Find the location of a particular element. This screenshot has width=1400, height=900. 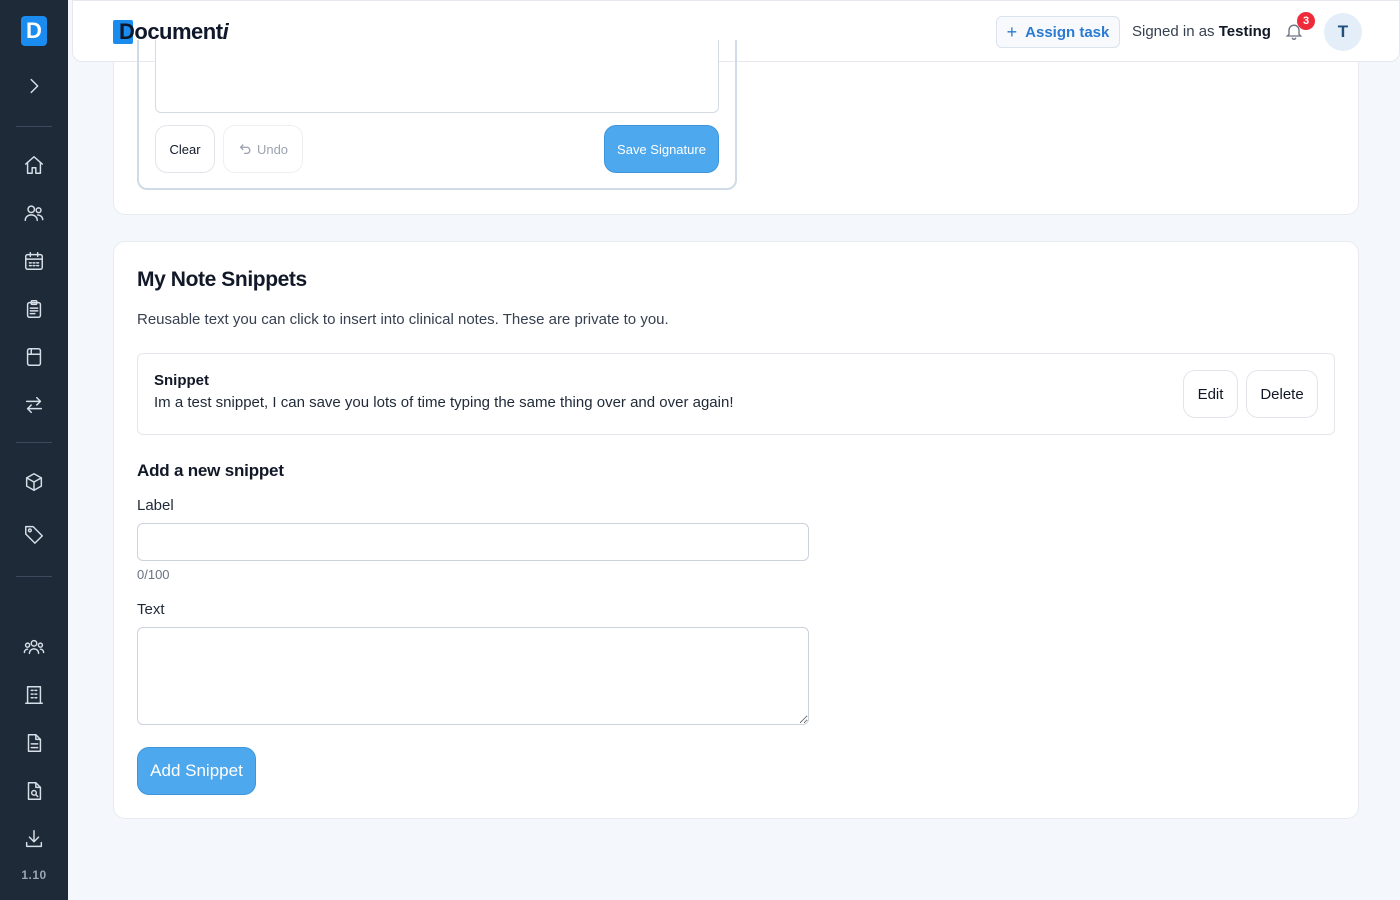

signature-canvas is located at coordinates (437, 76).